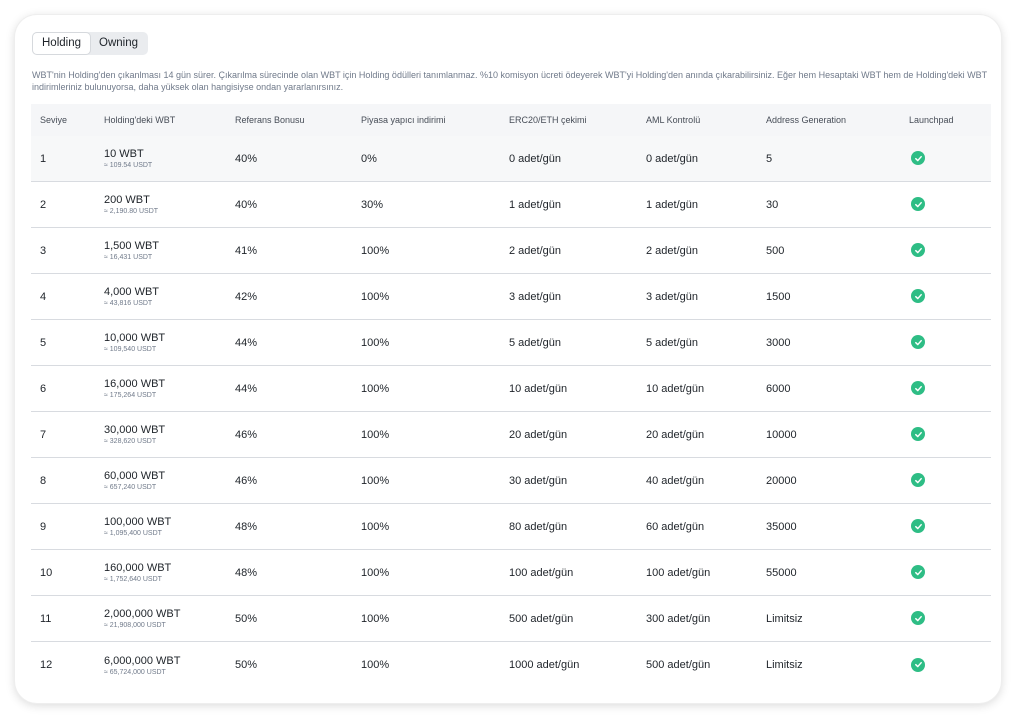 This screenshot has height=717, width=1016. I want to click on tab-holding: Holding, so click(61, 43).